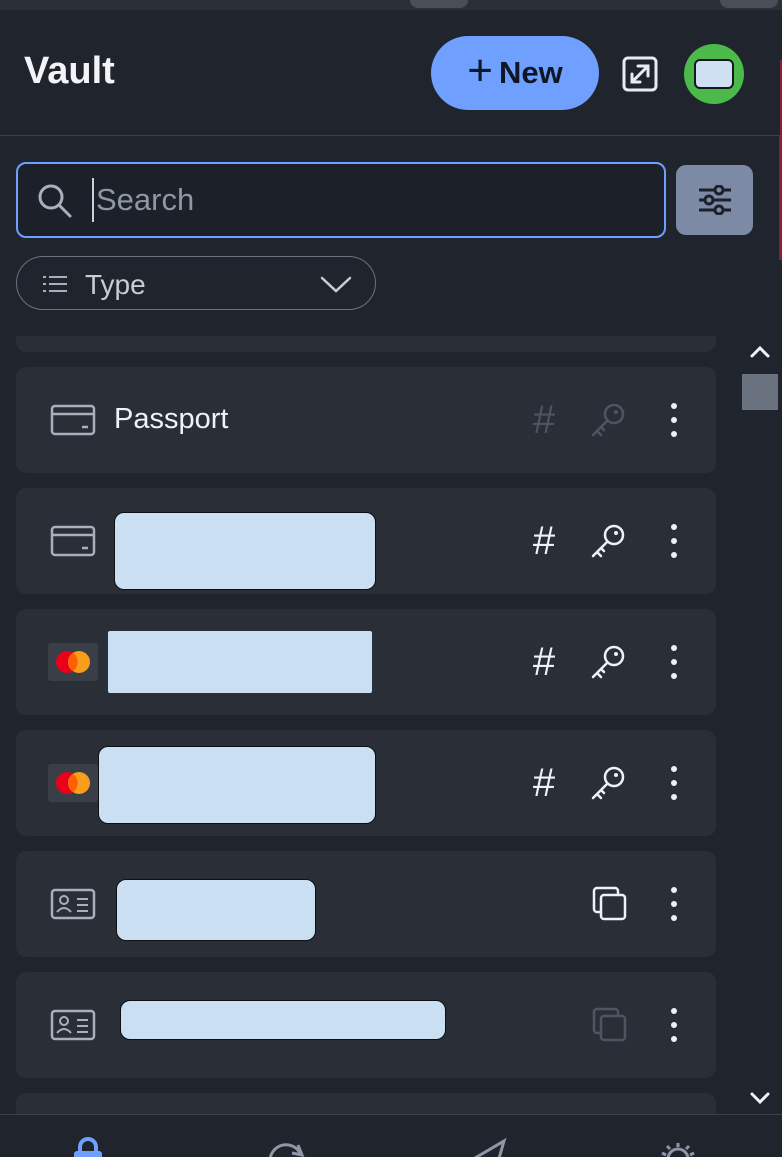 This screenshot has height=1157, width=782. I want to click on window-top-strip, so click(391, 5).